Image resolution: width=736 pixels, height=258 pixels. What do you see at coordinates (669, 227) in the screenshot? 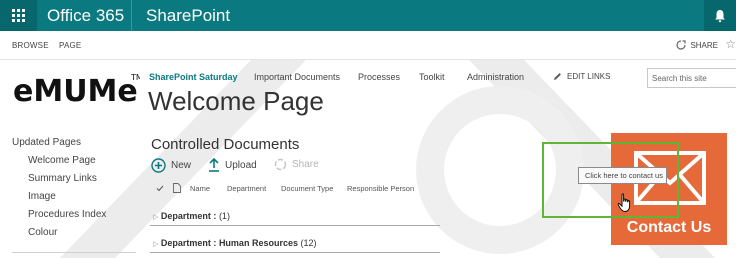
I see `contact-us-label: Contact Us` at bounding box center [669, 227].